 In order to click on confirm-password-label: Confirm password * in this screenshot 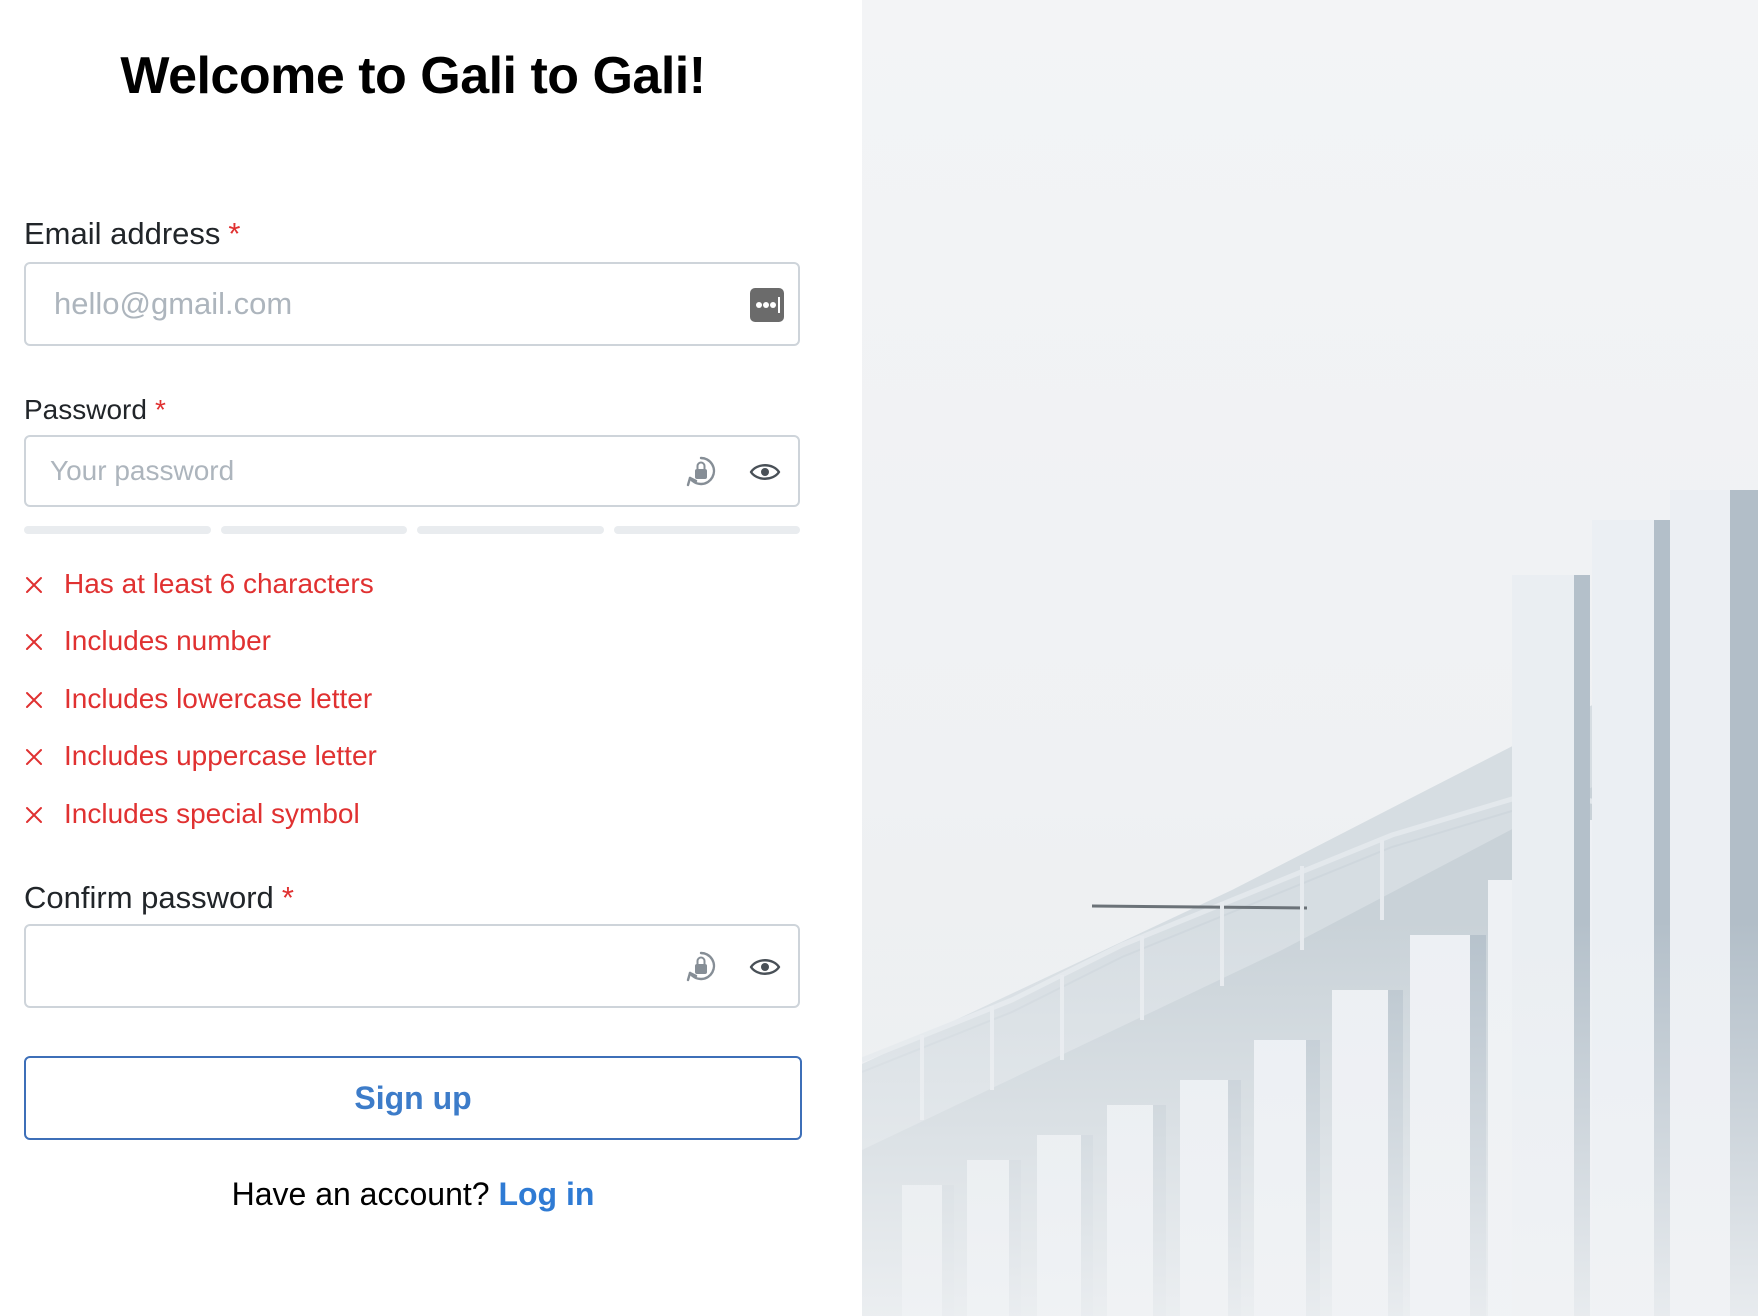, I will do `click(159, 898)`.